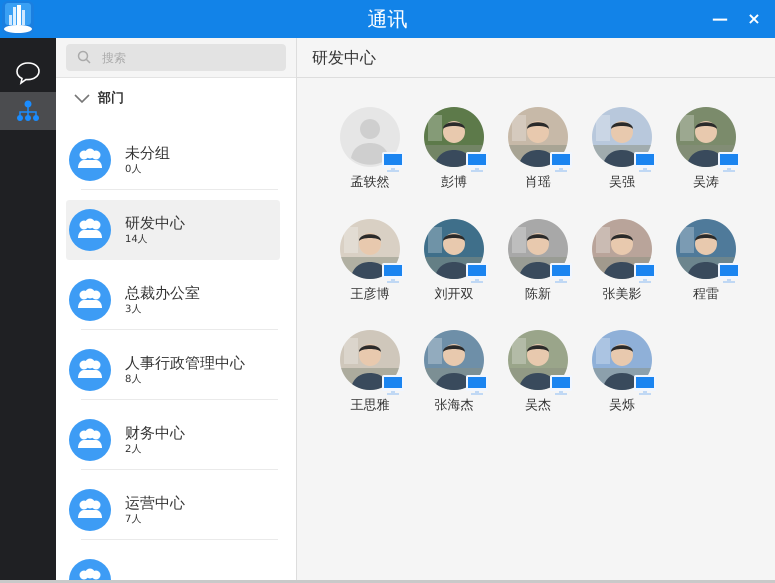 This screenshot has height=583, width=775. Describe the element at coordinates (173, 160) in the screenshot. I see `department-item: 未分组 0人` at that location.